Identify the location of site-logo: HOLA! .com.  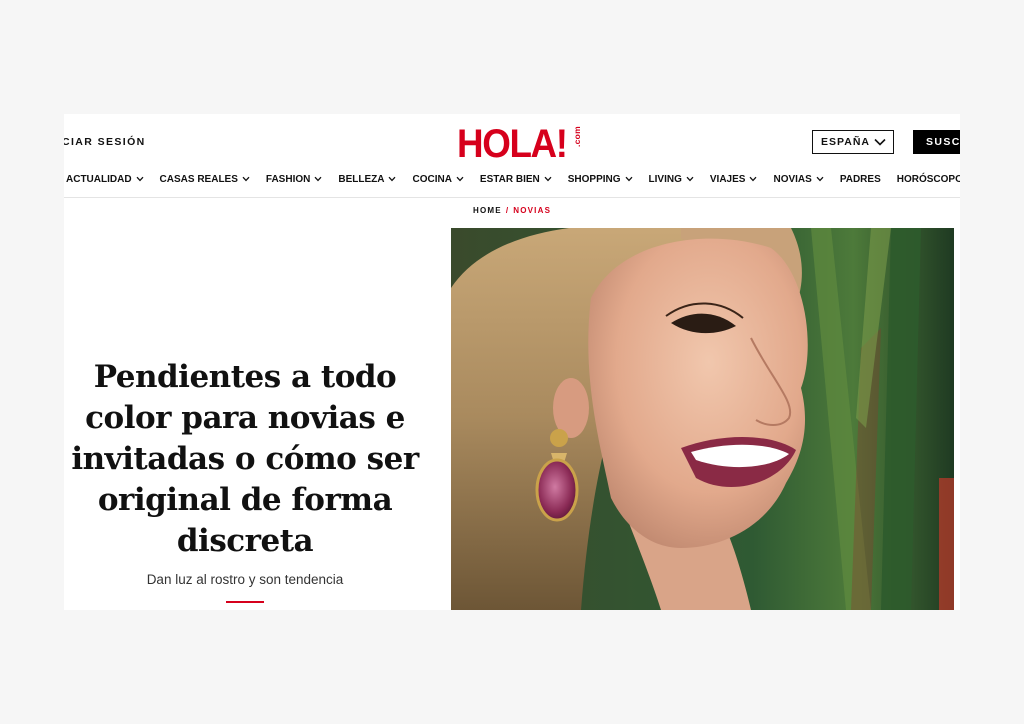
(519, 144).